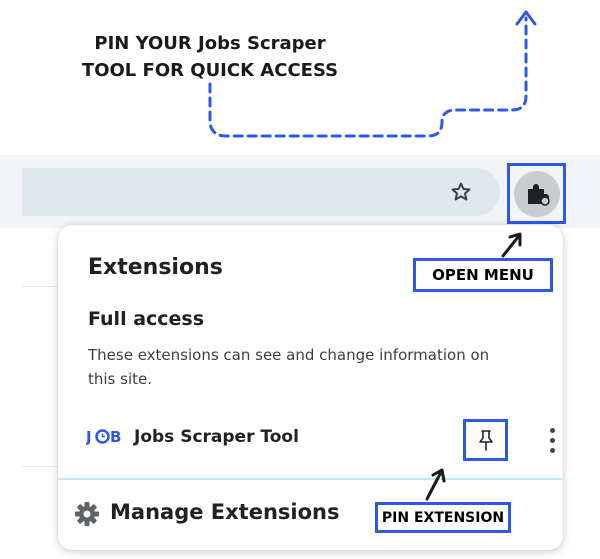  Describe the element at coordinates (216, 437) in the screenshot. I see `extension-name: Jobs Scraper Tool` at that location.